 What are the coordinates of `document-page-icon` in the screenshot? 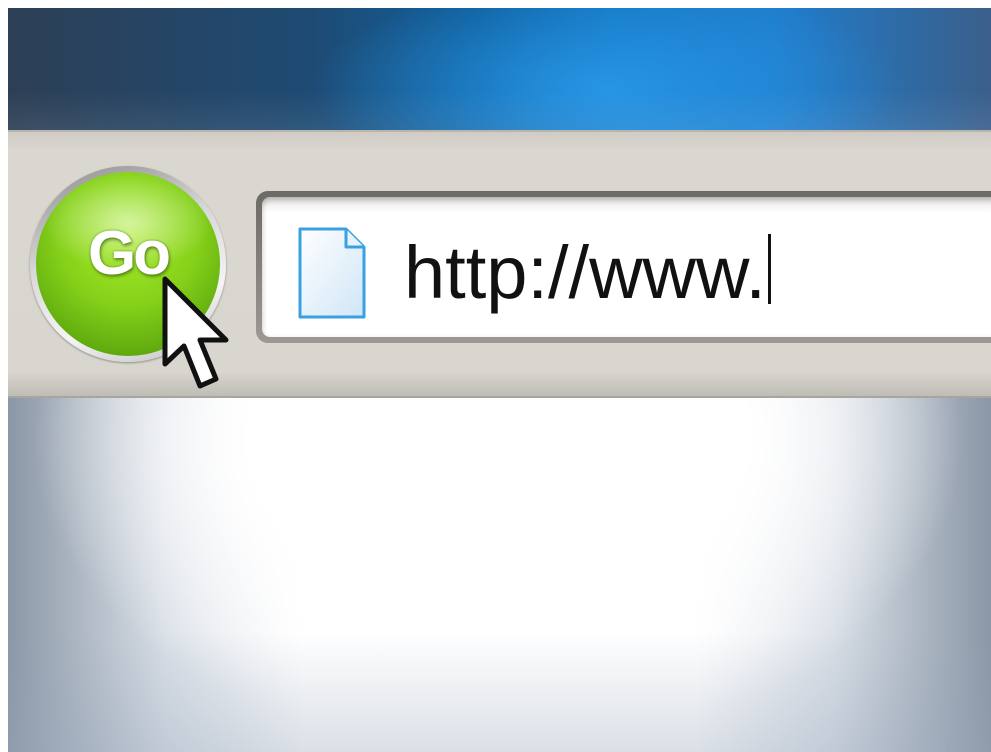 It's located at (332, 273).